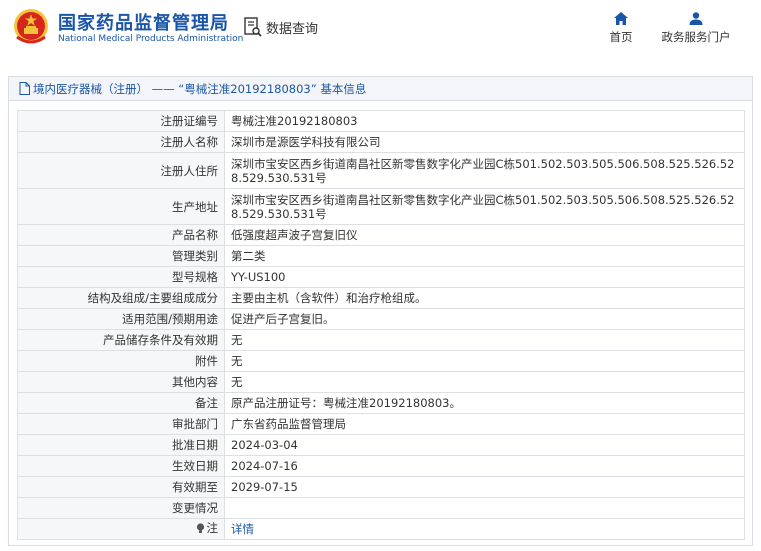 This screenshot has width=761, height=551. Describe the element at coordinates (121, 121) in the screenshot. I see `row-key: 注册证编号` at that location.